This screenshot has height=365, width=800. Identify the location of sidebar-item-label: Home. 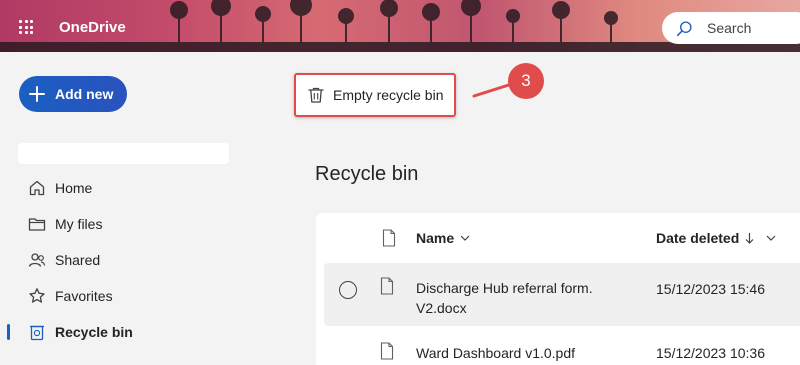
(74, 188).